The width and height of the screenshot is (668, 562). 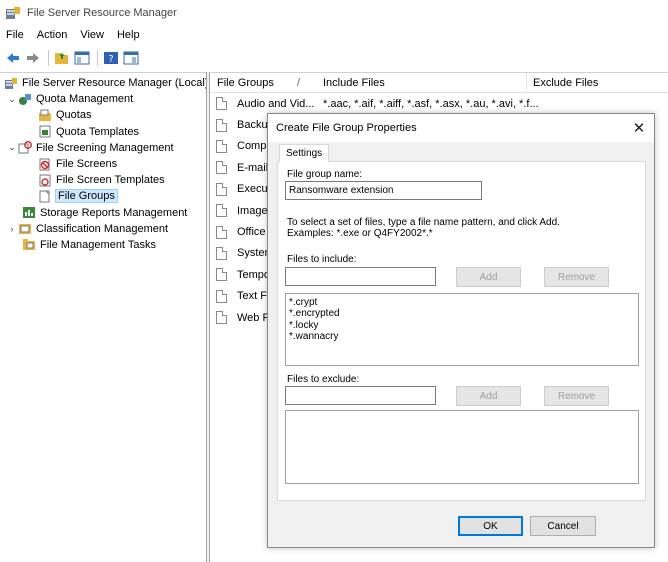 What do you see at coordinates (98, 244) in the screenshot?
I see `tree-label: File Management Tasks` at bounding box center [98, 244].